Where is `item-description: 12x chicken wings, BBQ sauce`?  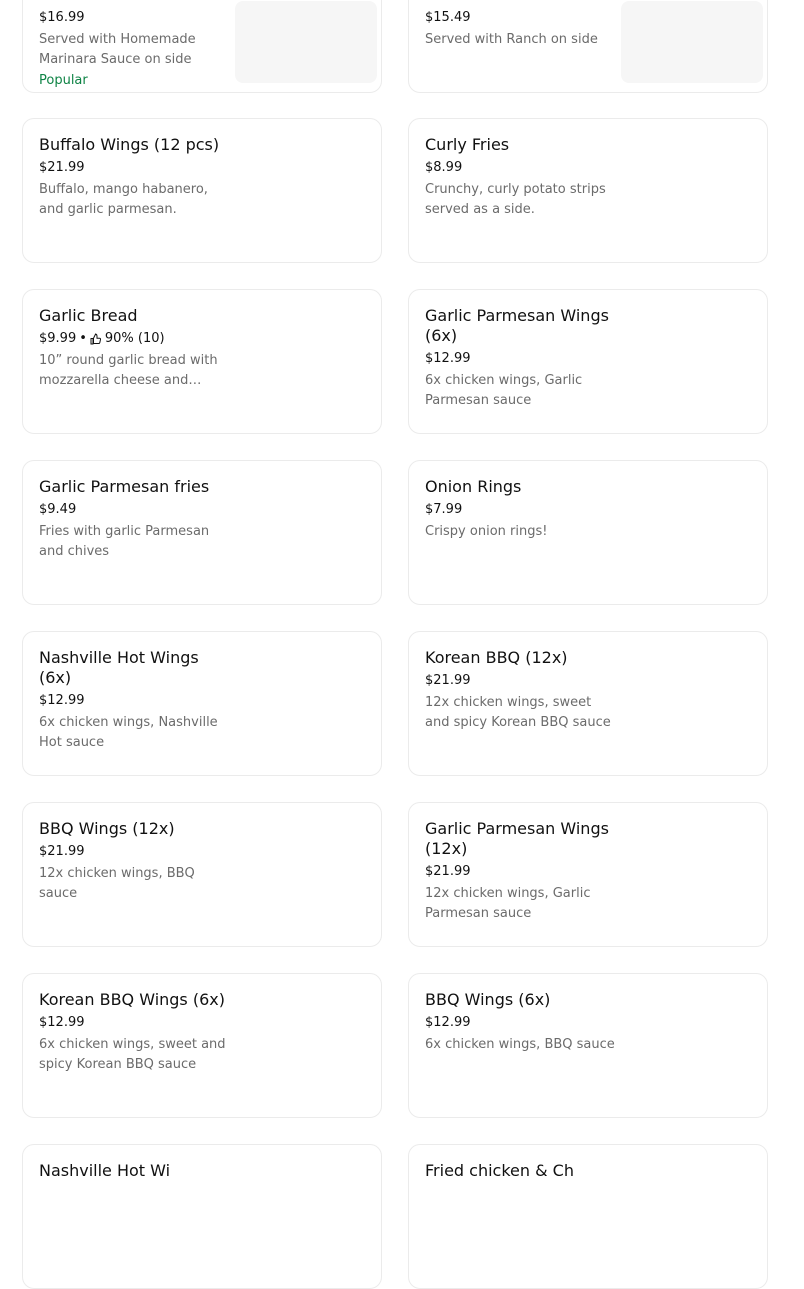
item-description: 12x chicken wings, BBQ sauce is located at coordinates (117, 883).